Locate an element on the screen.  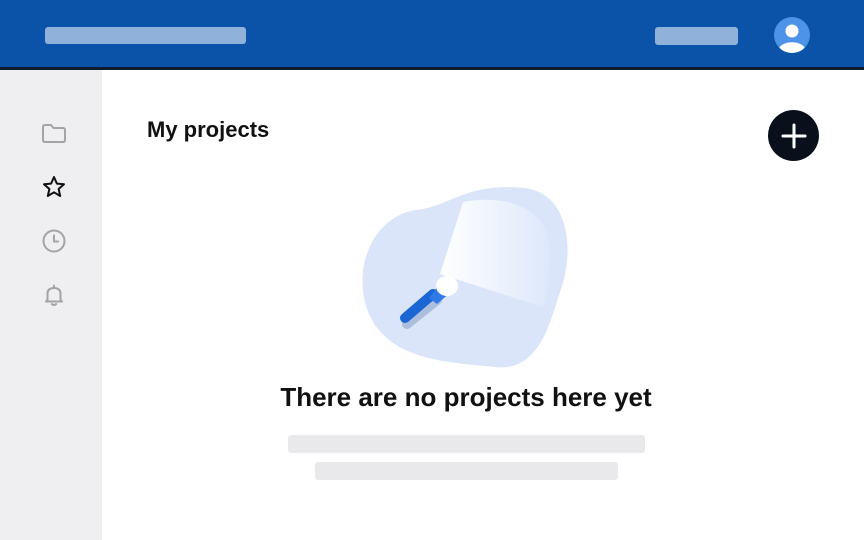
empty-state-heading: There are no projects here yet is located at coordinates (466, 397).